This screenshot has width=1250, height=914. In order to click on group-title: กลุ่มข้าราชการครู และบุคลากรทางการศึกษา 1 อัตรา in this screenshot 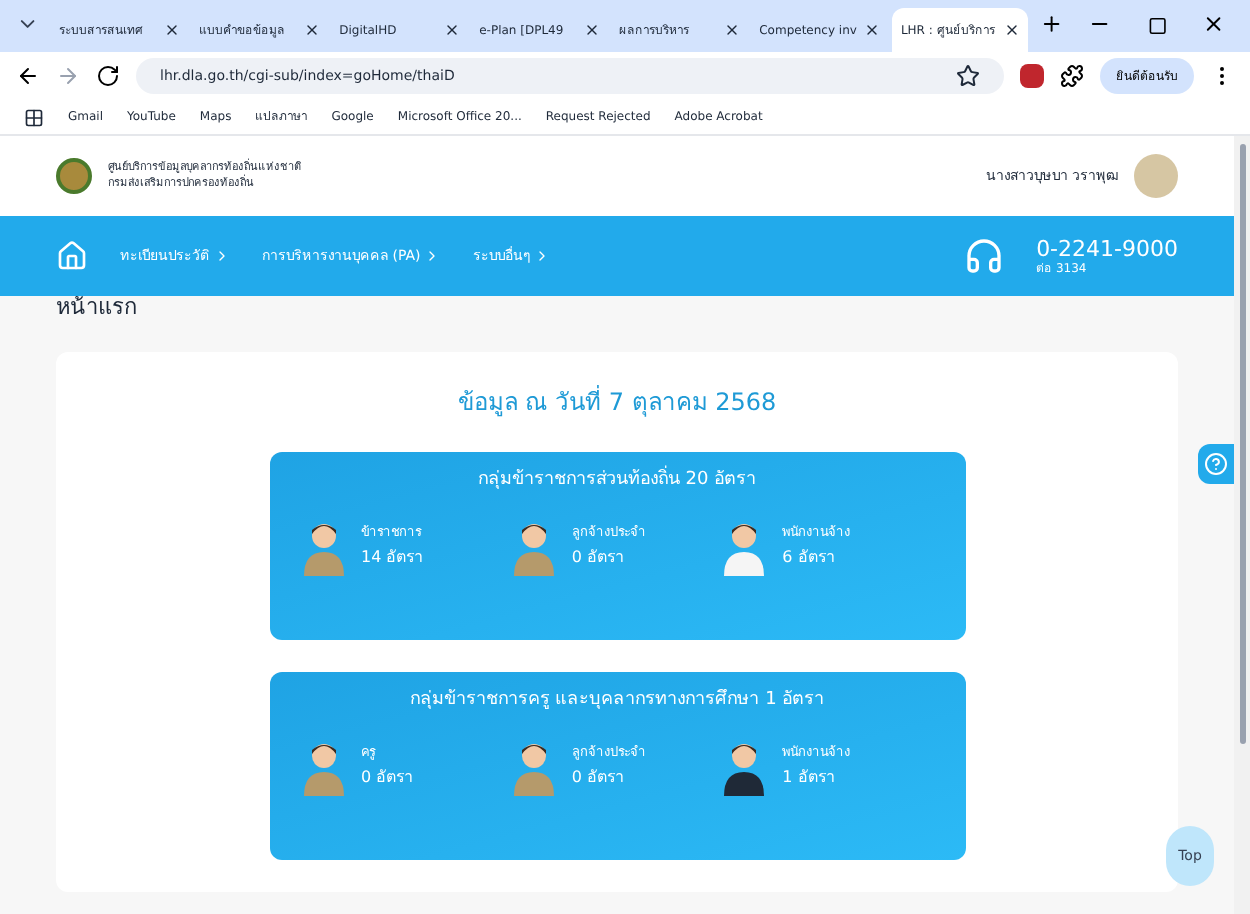, I will do `click(617, 701)`.